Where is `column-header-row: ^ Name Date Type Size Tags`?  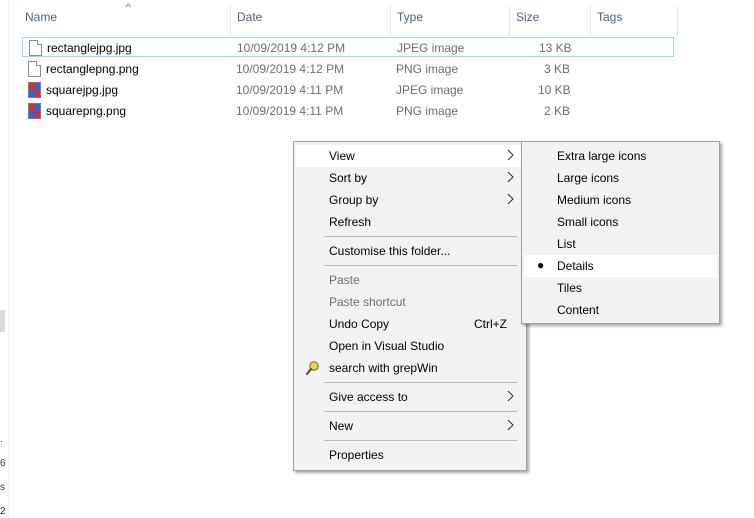
column-header-row: ^ Name Date Type Size Tags is located at coordinates (343, 18).